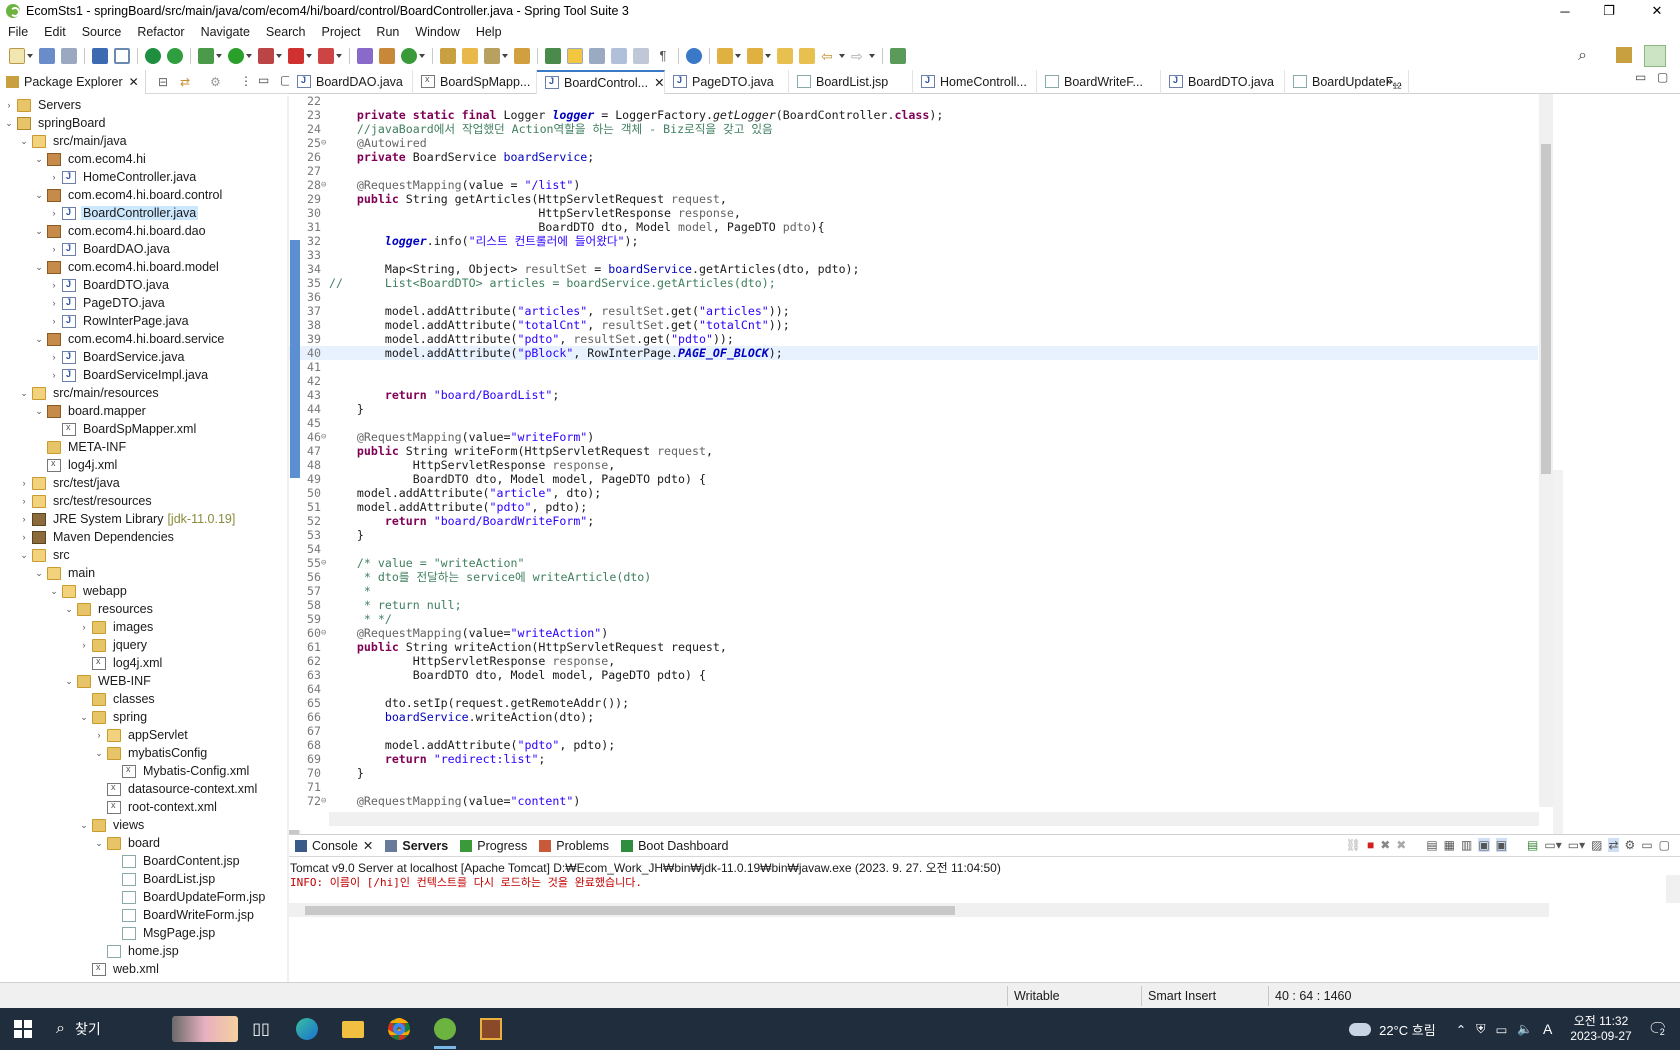 The width and height of the screenshot is (1680, 1050). I want to click on tree-item: ⌄ com.ecom4.hi.board.model, so click(144, 267).